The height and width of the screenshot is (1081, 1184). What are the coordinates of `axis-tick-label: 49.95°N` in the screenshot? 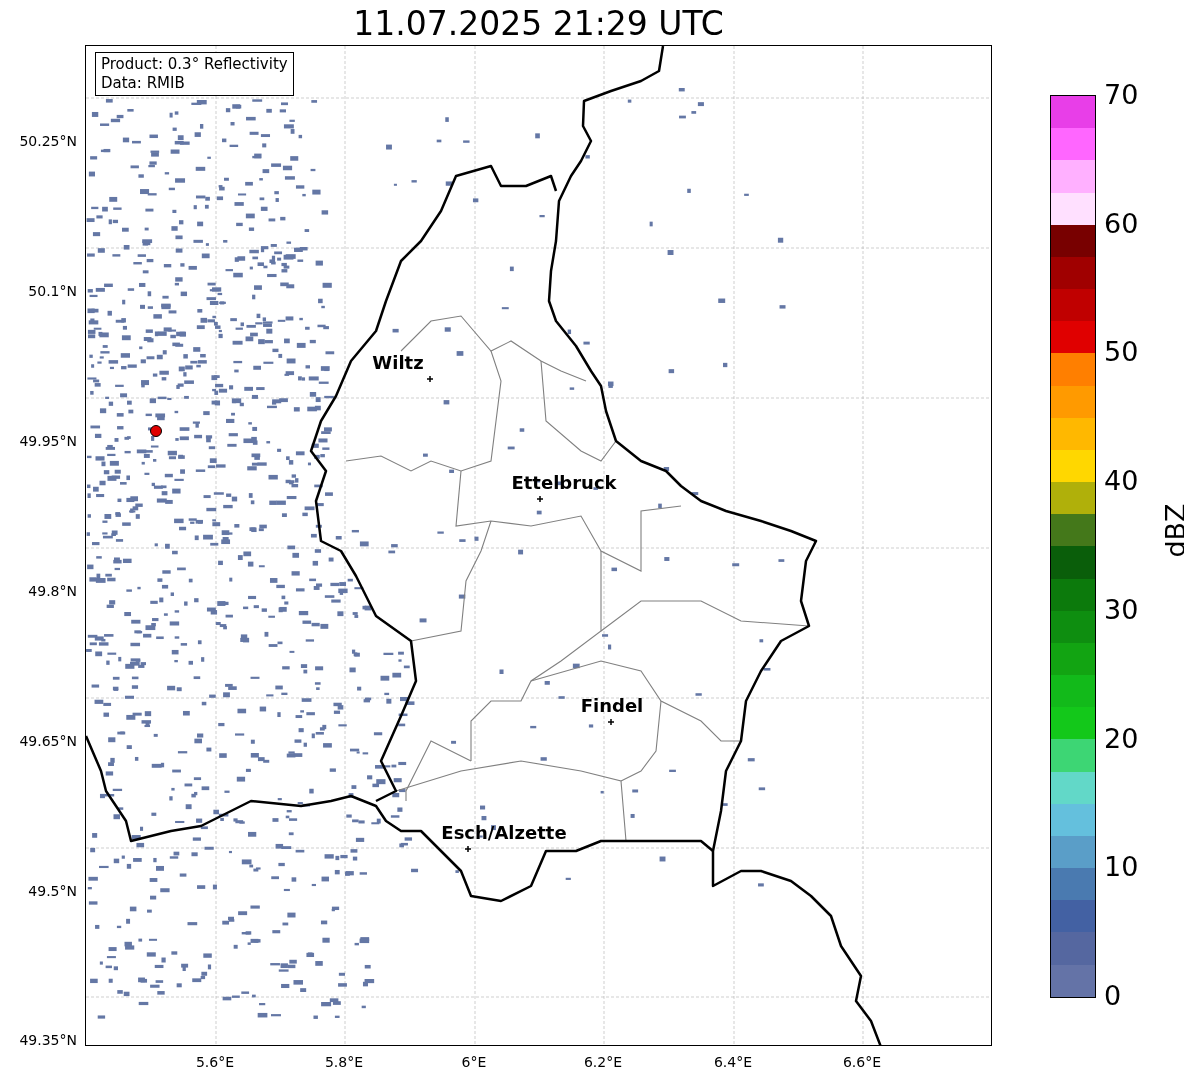 It's located at (48, 441).